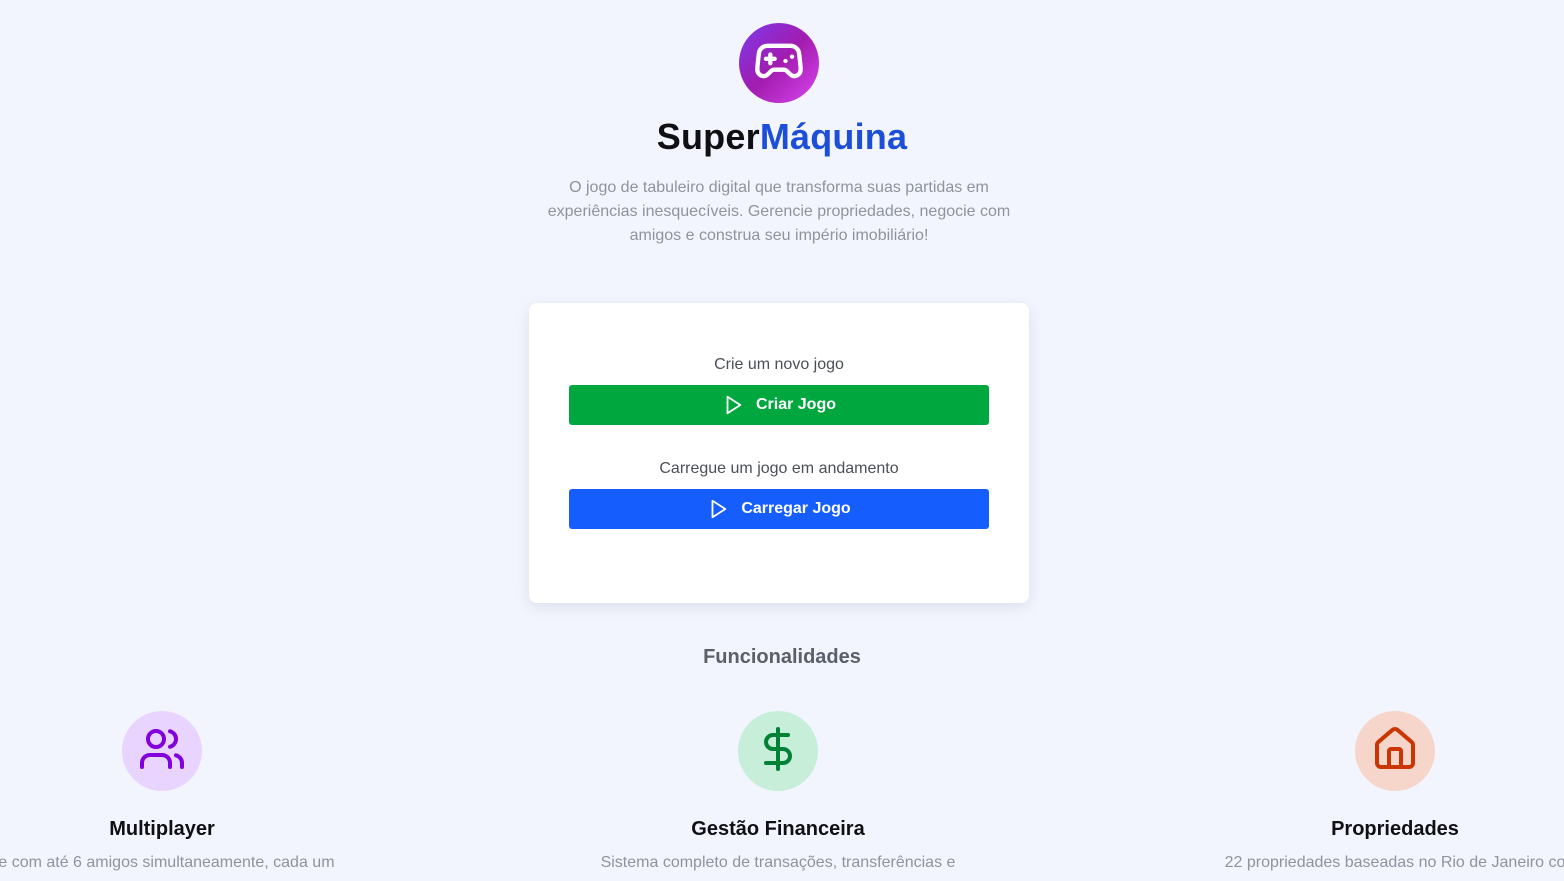 This screenshot has width=1564, height=881. I want to click on users-icon, so click(162, 751).